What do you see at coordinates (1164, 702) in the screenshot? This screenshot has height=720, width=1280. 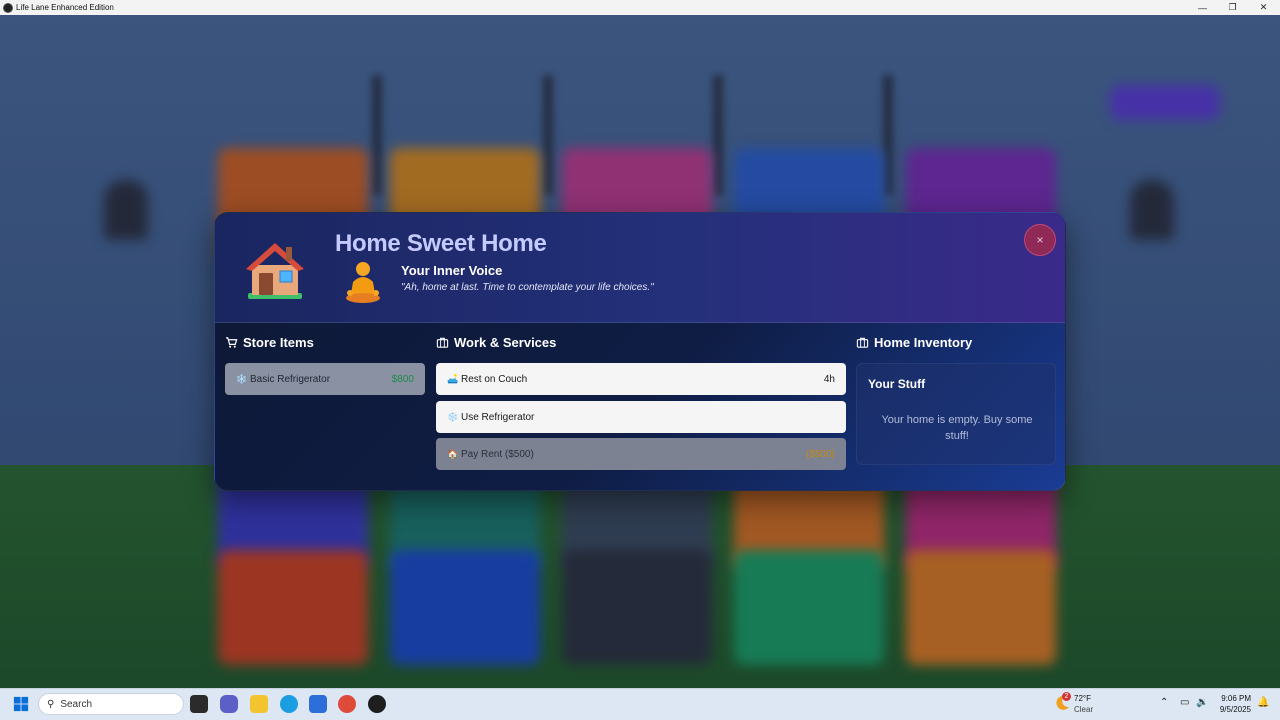 I see `chevron-up-icon: ⌃` at bounding box center [1164, 702].